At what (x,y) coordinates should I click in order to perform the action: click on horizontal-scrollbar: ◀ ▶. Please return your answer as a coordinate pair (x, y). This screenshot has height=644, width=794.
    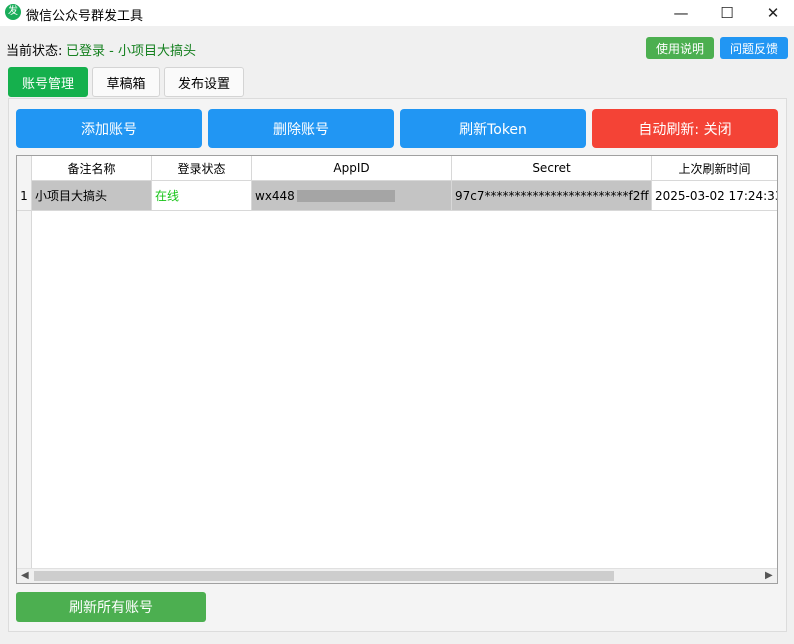
    Looking at the image, I should click on (397, 575).